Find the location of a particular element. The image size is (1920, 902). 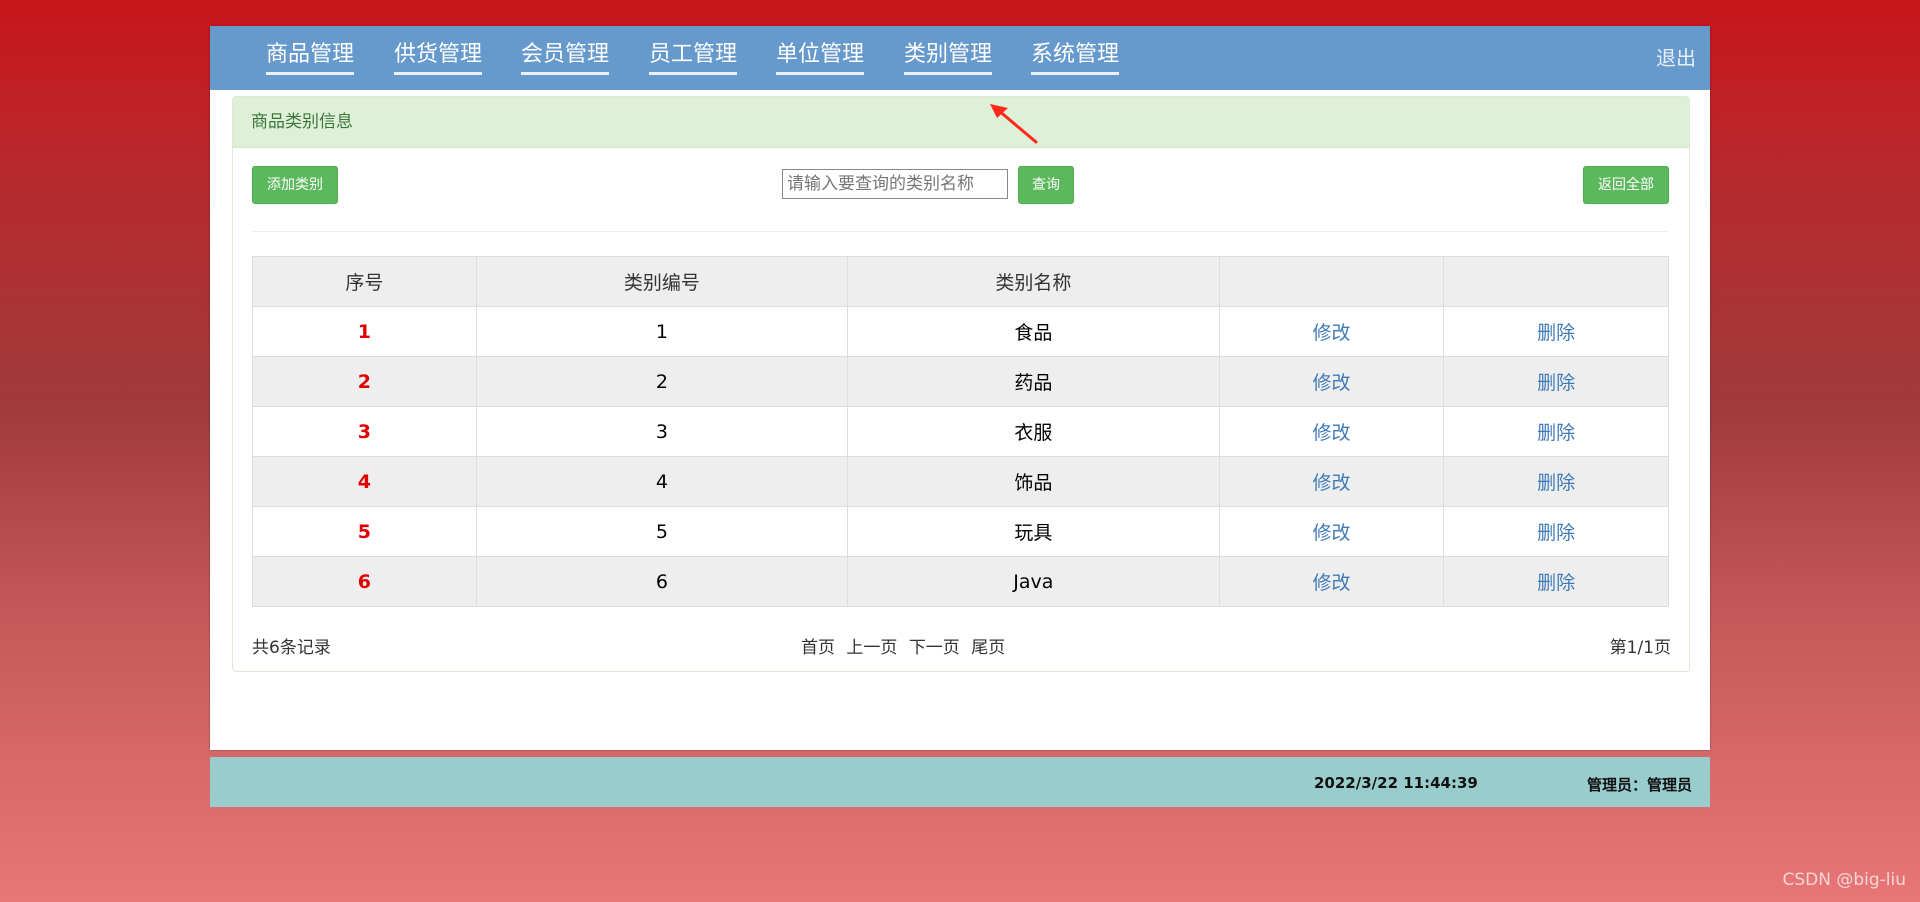

row-code: 2 is located at coordinates (662, 381).